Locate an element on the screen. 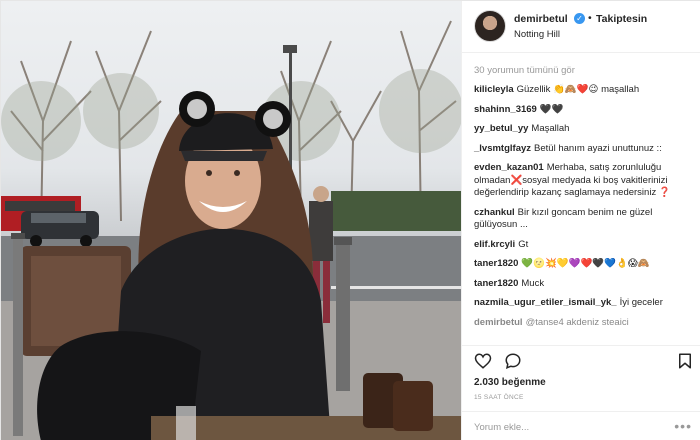  comment-item: demirbetul @tanse4 akdeniz steaici is located at coordinates (582, 323).